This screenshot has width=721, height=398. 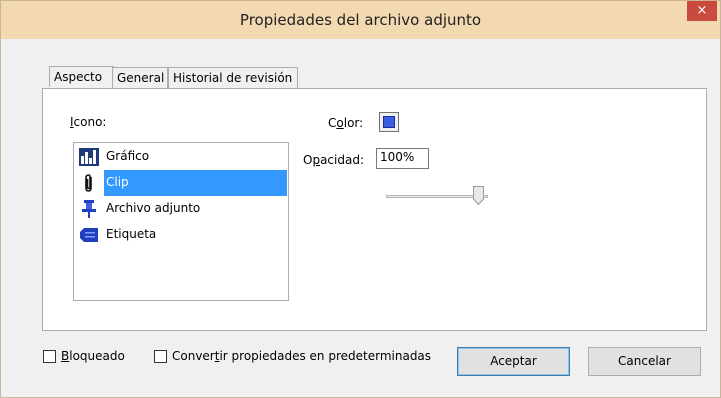 What do you see at coordinates (89, 209) in the screenshot?
I see `pushpin-icon` at bounding box center [89, 209].